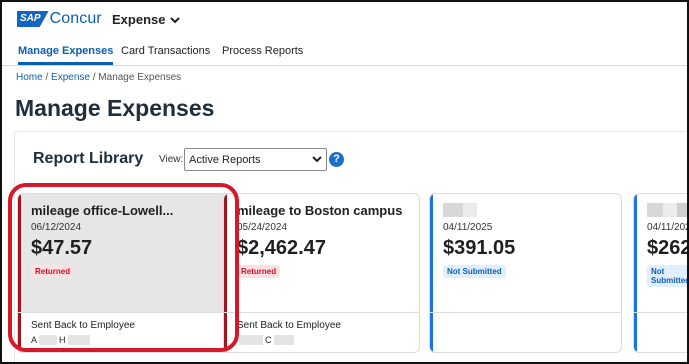 The height and width of the screenshot is (364, 689). I want to click on breadcrumb-current: Manage Expenses, so click(140, 77).